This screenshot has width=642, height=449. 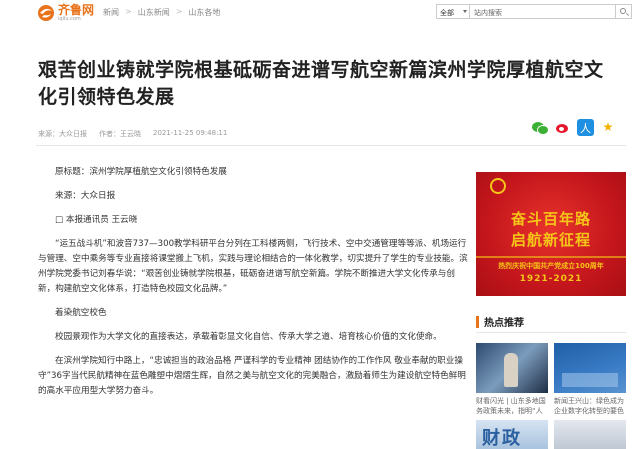 I want to click on chevron-down-icon, so click(x=465, y=11).